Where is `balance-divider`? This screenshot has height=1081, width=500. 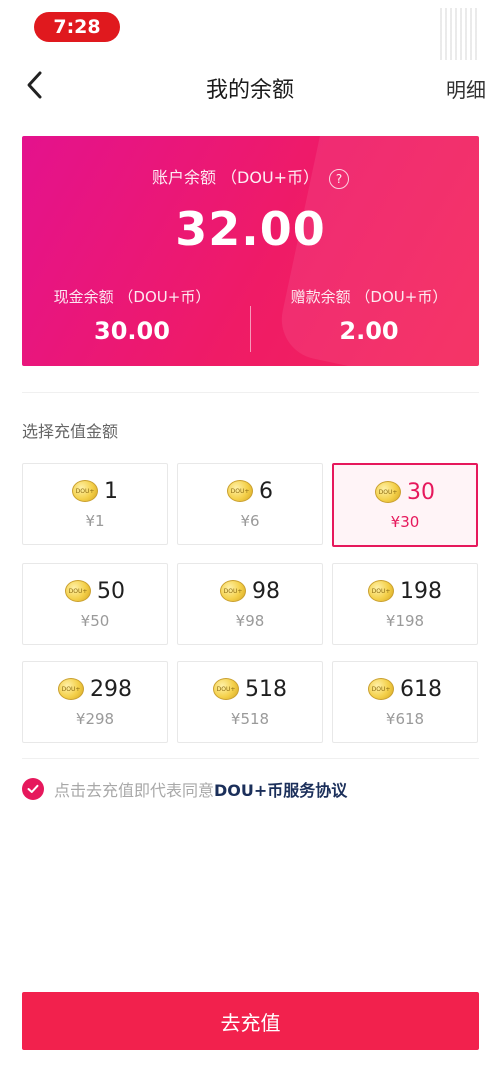 balance-divider is located at coordinates (250, 329).